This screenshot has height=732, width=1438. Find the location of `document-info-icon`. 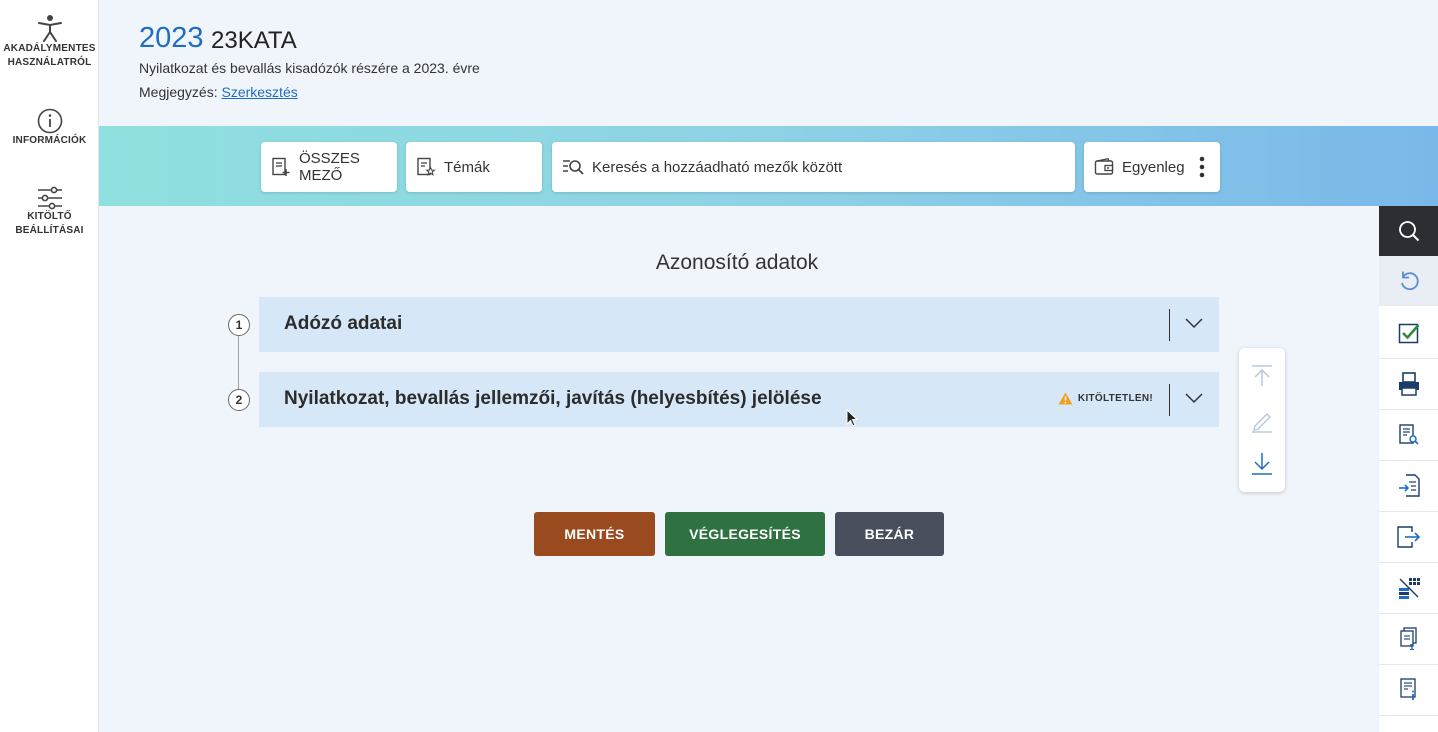

document-info-icon is located at coordinates (1407, 689).